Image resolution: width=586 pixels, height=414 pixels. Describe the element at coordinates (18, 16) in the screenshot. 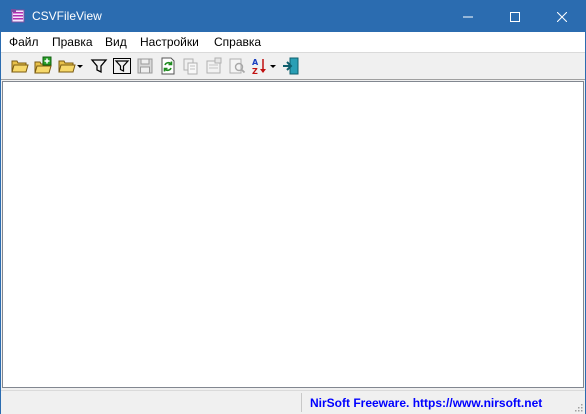

I see `csv-app-icon` at that location.